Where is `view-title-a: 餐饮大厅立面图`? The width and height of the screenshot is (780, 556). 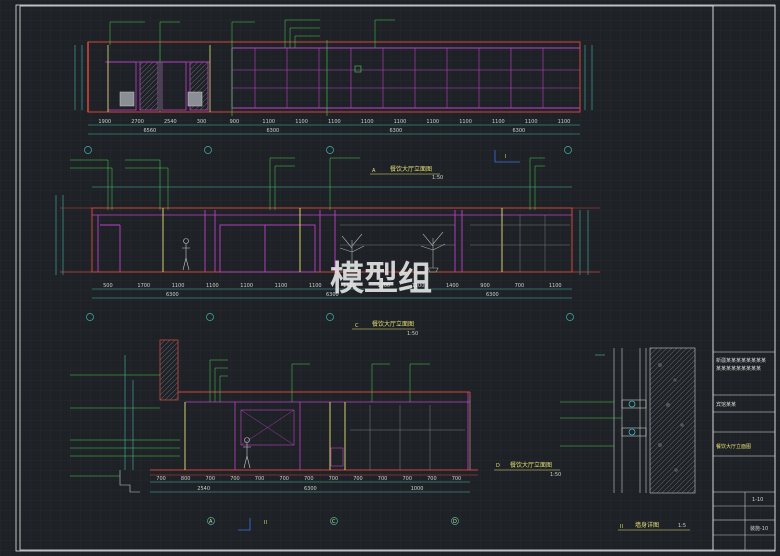
view-title-a: 餐饮大厅立面图 is located at coordinates (411, 169).